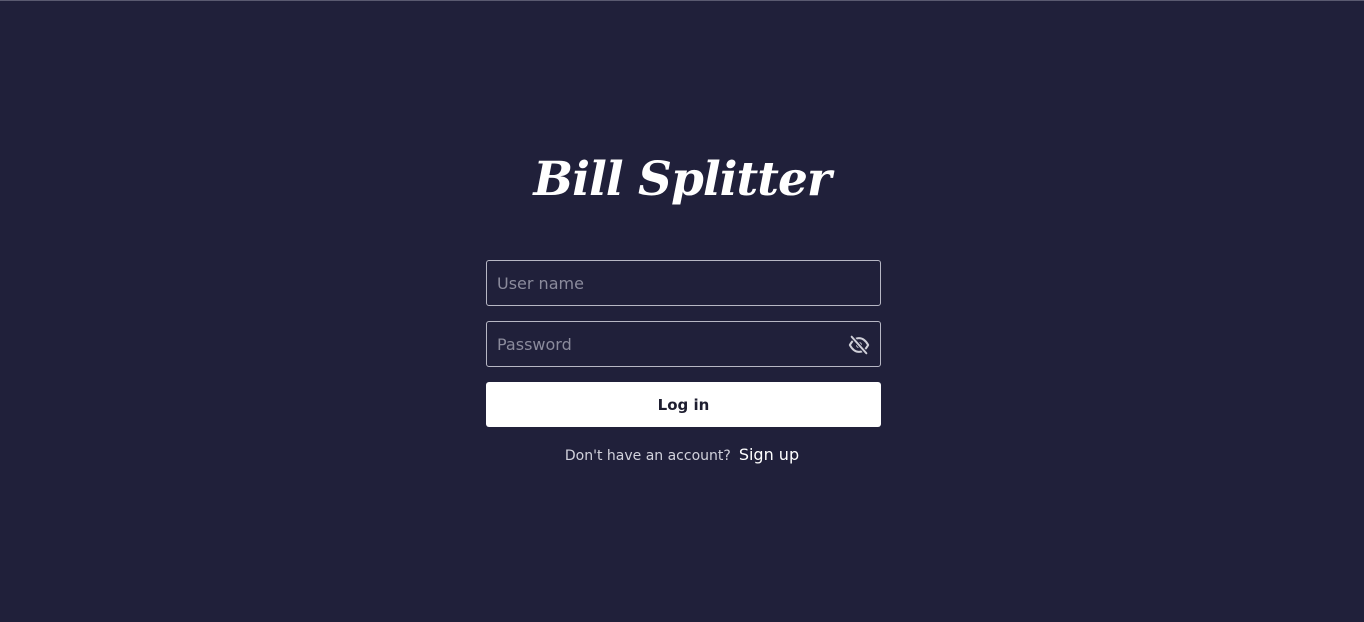 This screenshot has width=1364, height=622. I want to click on login-button: Log in, so click(683, 404).